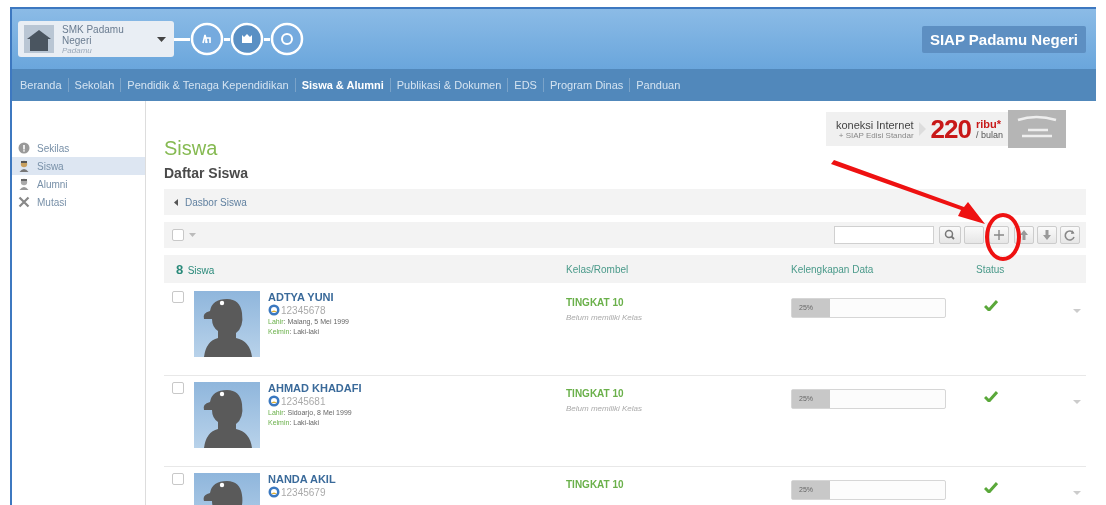  What do you see at coordinates (78, 148) in the screenshot?
I see `sidebar-item: Sekilas` at bounding box center [78, 148].